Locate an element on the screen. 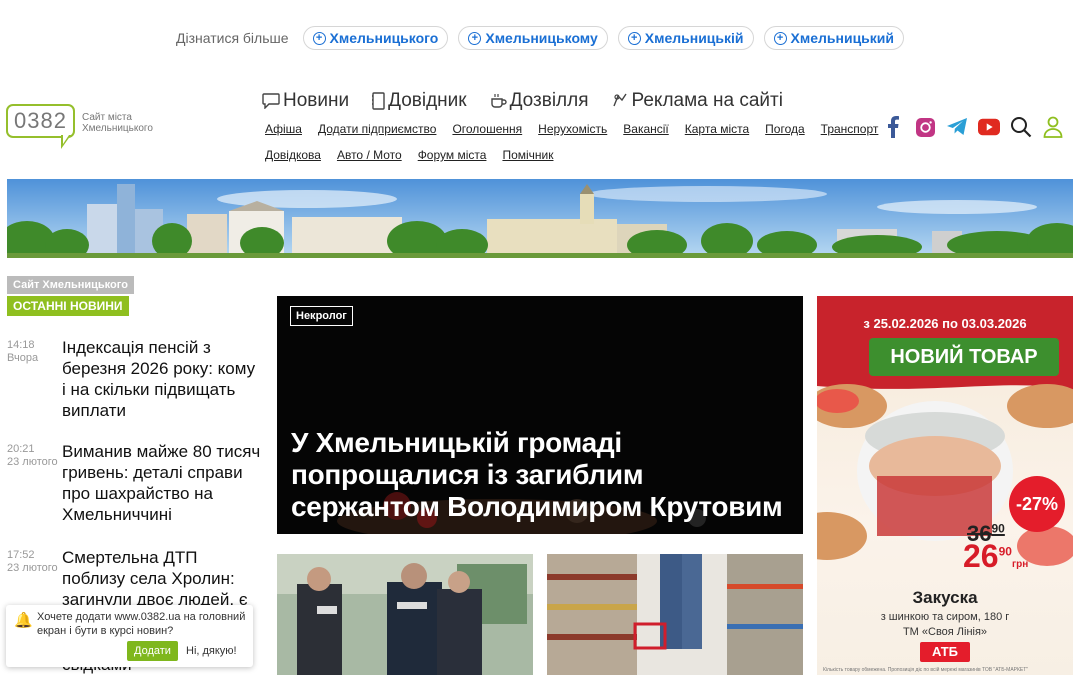  sub-nav-auto: Авто / Мото is located at coordinates (369, 155).